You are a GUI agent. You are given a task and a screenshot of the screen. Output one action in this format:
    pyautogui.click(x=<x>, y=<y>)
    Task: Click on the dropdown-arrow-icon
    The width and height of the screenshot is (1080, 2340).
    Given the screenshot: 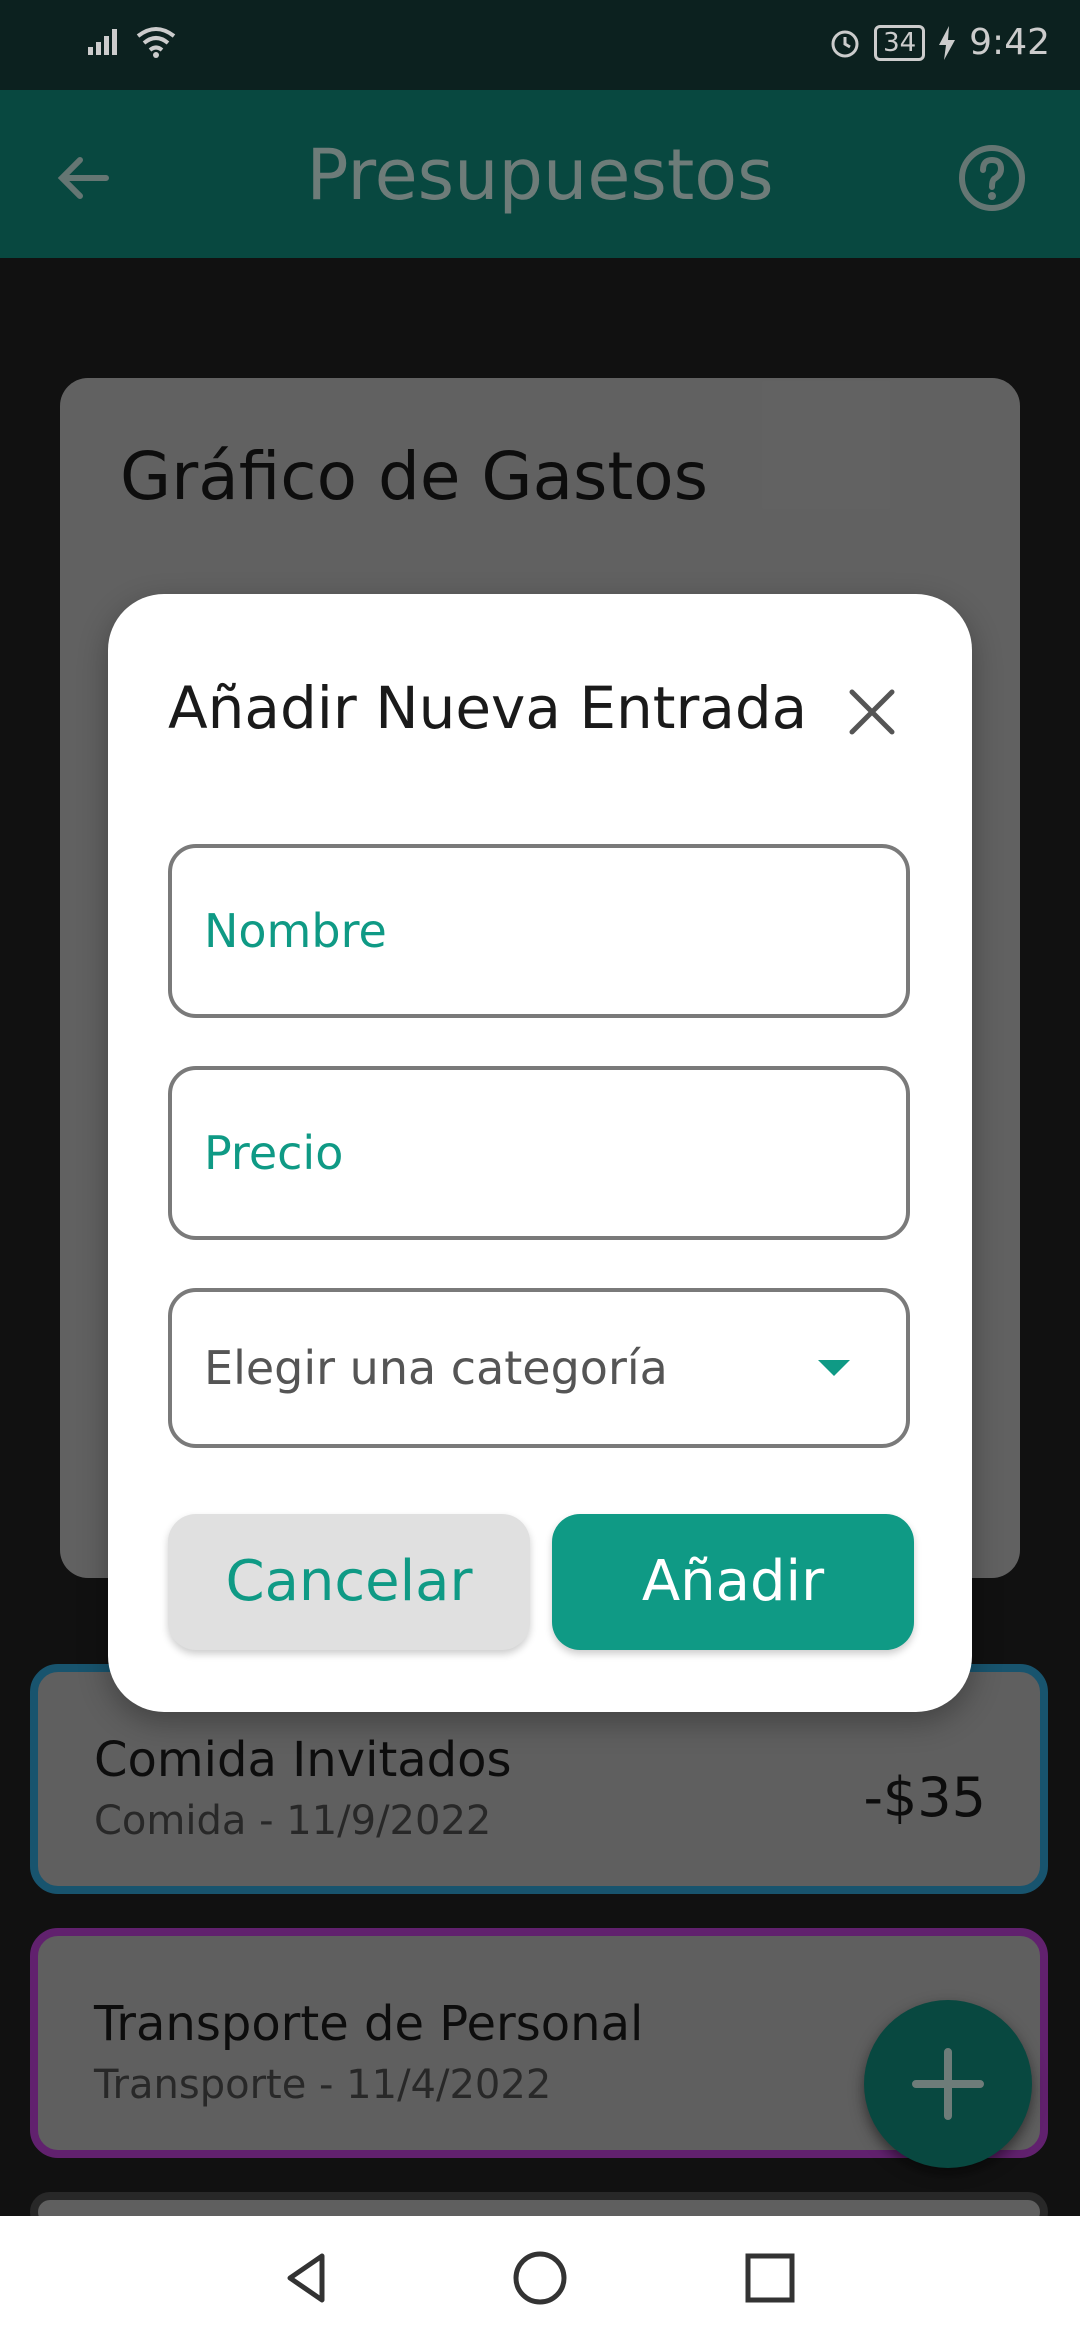 What is the action you would take?
    pyautogui.click(x=834, y=1368)
    